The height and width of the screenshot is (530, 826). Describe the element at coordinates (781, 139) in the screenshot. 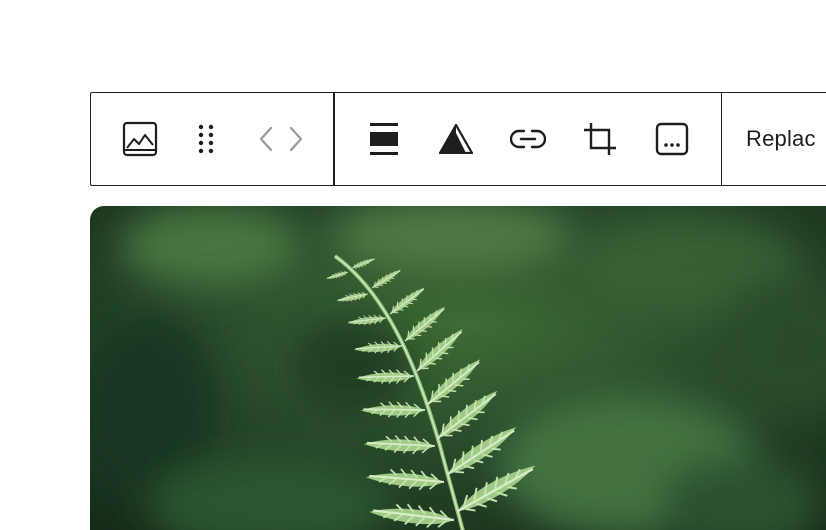

I see `replace-button: Replac` at that location.